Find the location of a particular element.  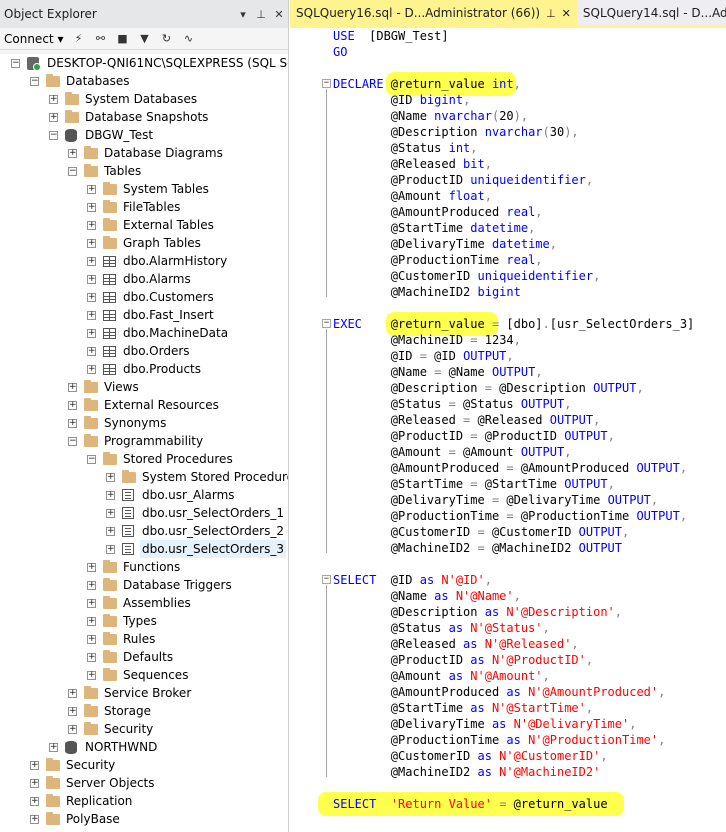

tree-node: + FileTables is located at coordinates (144, 207).